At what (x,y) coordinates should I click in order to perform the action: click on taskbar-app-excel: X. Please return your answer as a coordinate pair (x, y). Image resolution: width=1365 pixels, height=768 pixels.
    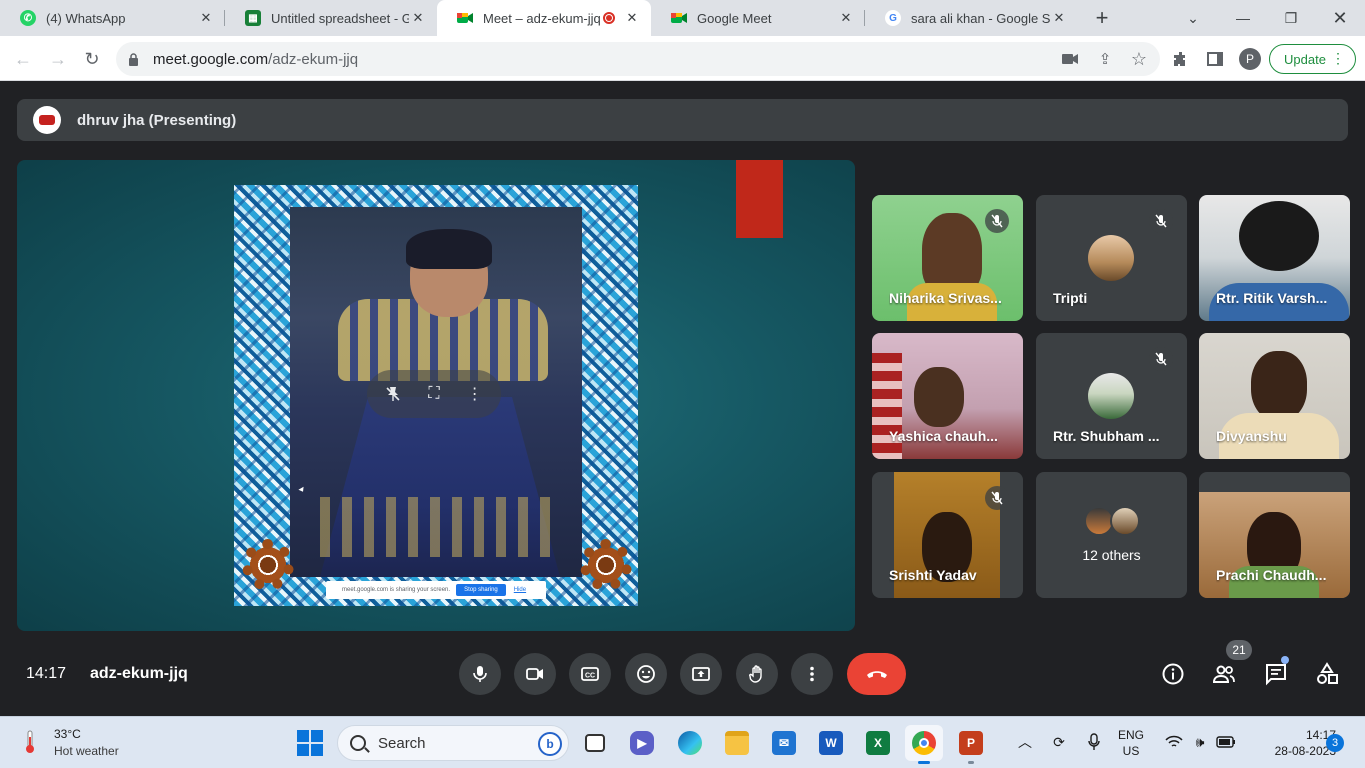
    Looking at the image, I should click on (878, 743).